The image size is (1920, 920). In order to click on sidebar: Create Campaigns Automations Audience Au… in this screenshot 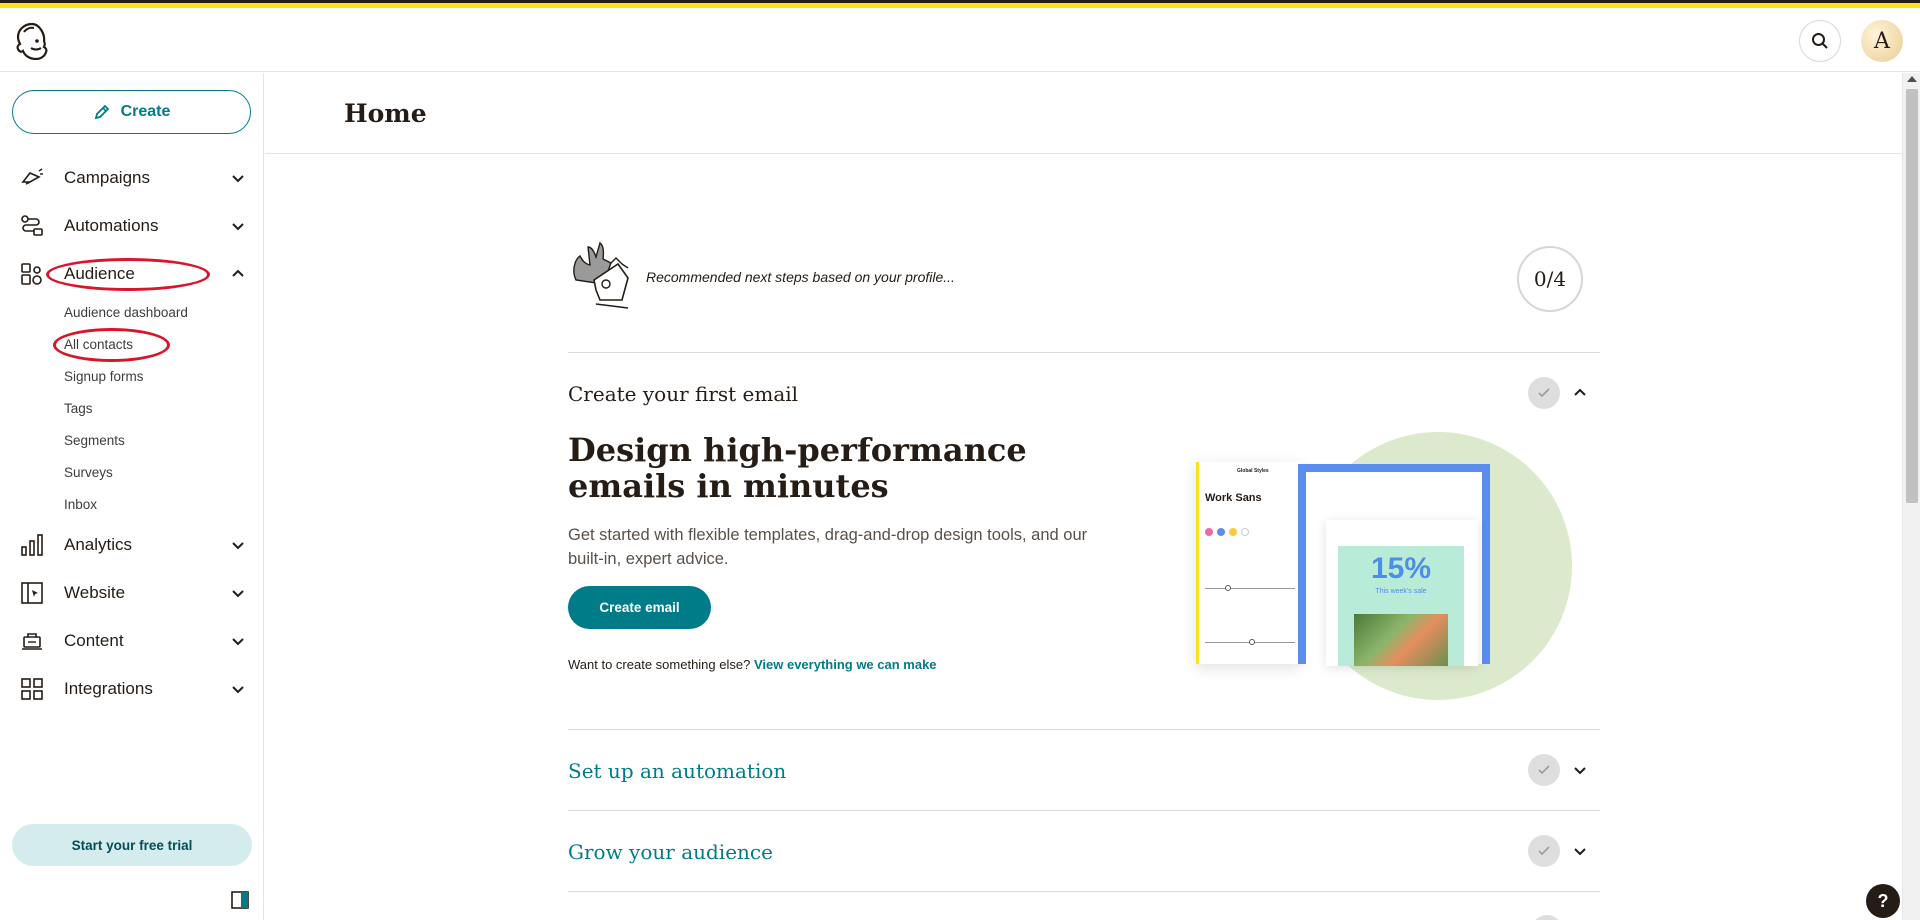, I will do `click(132, 496)`.